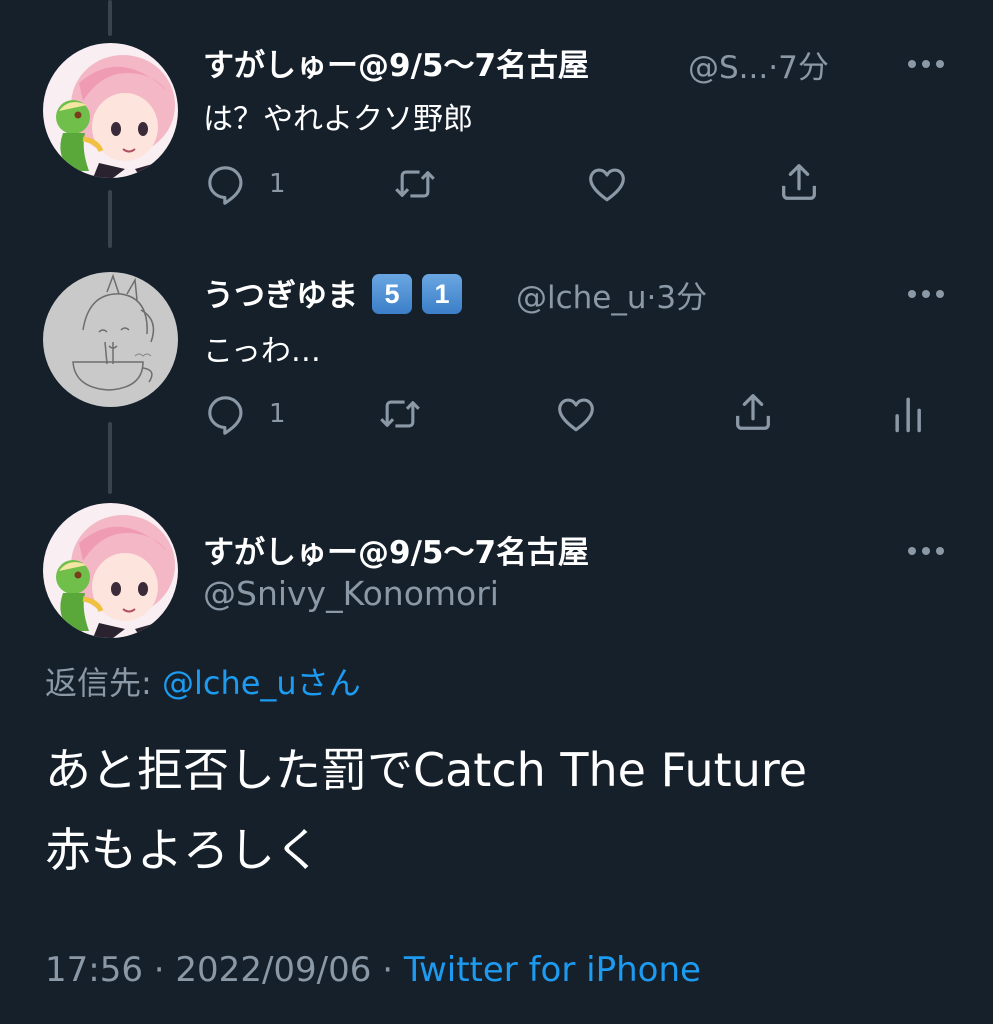  What do you see at coordinates (338, 119) in the screenshot?
I see `tweet-text: は？やれよクソ野郎` at bounding box center [338, 119].